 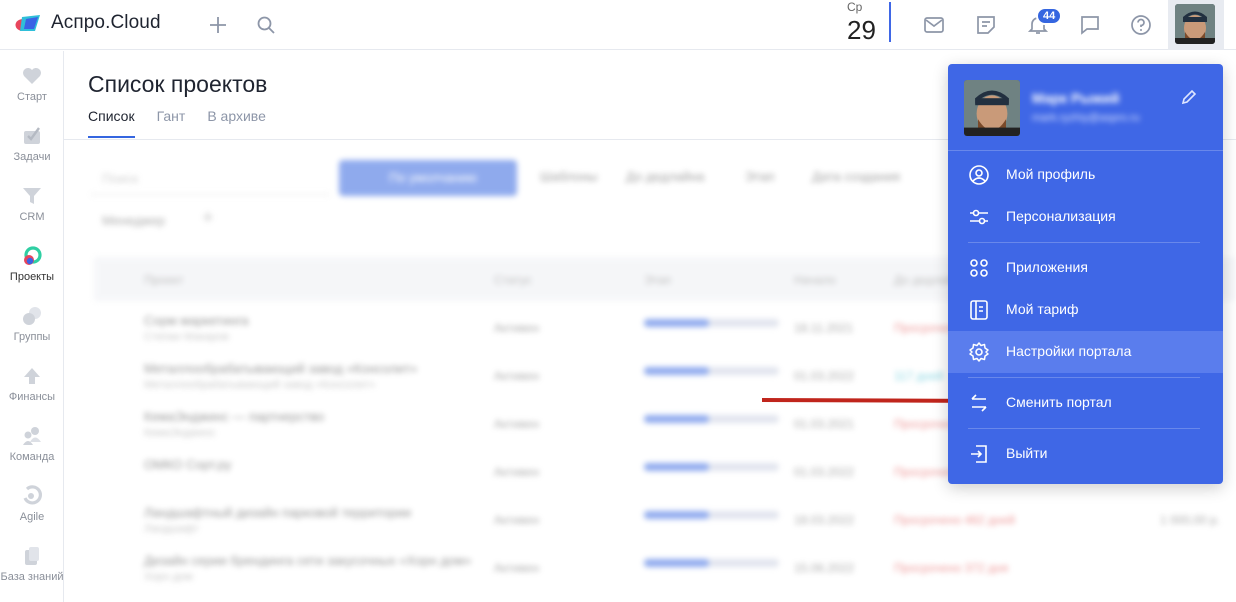 I want to click on groups-icon, so click(x=32, y=316).